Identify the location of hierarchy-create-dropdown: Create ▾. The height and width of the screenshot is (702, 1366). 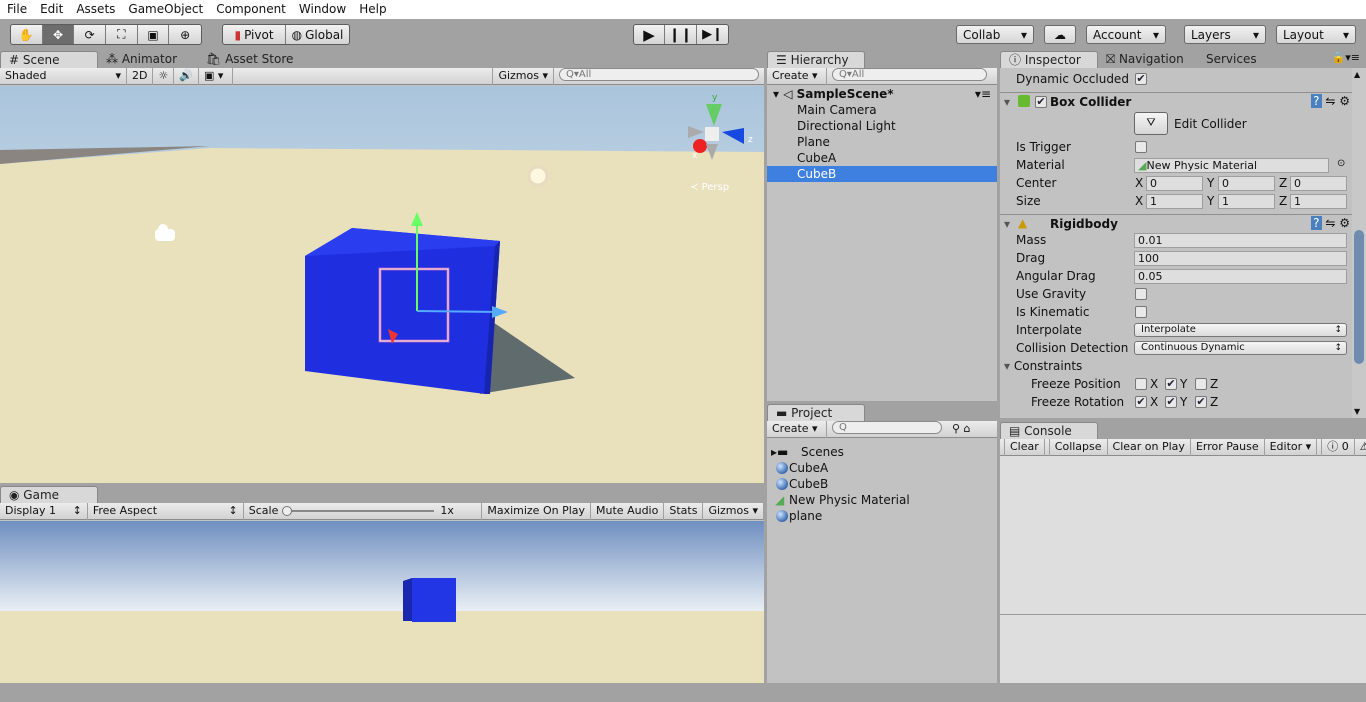
(797, 76).